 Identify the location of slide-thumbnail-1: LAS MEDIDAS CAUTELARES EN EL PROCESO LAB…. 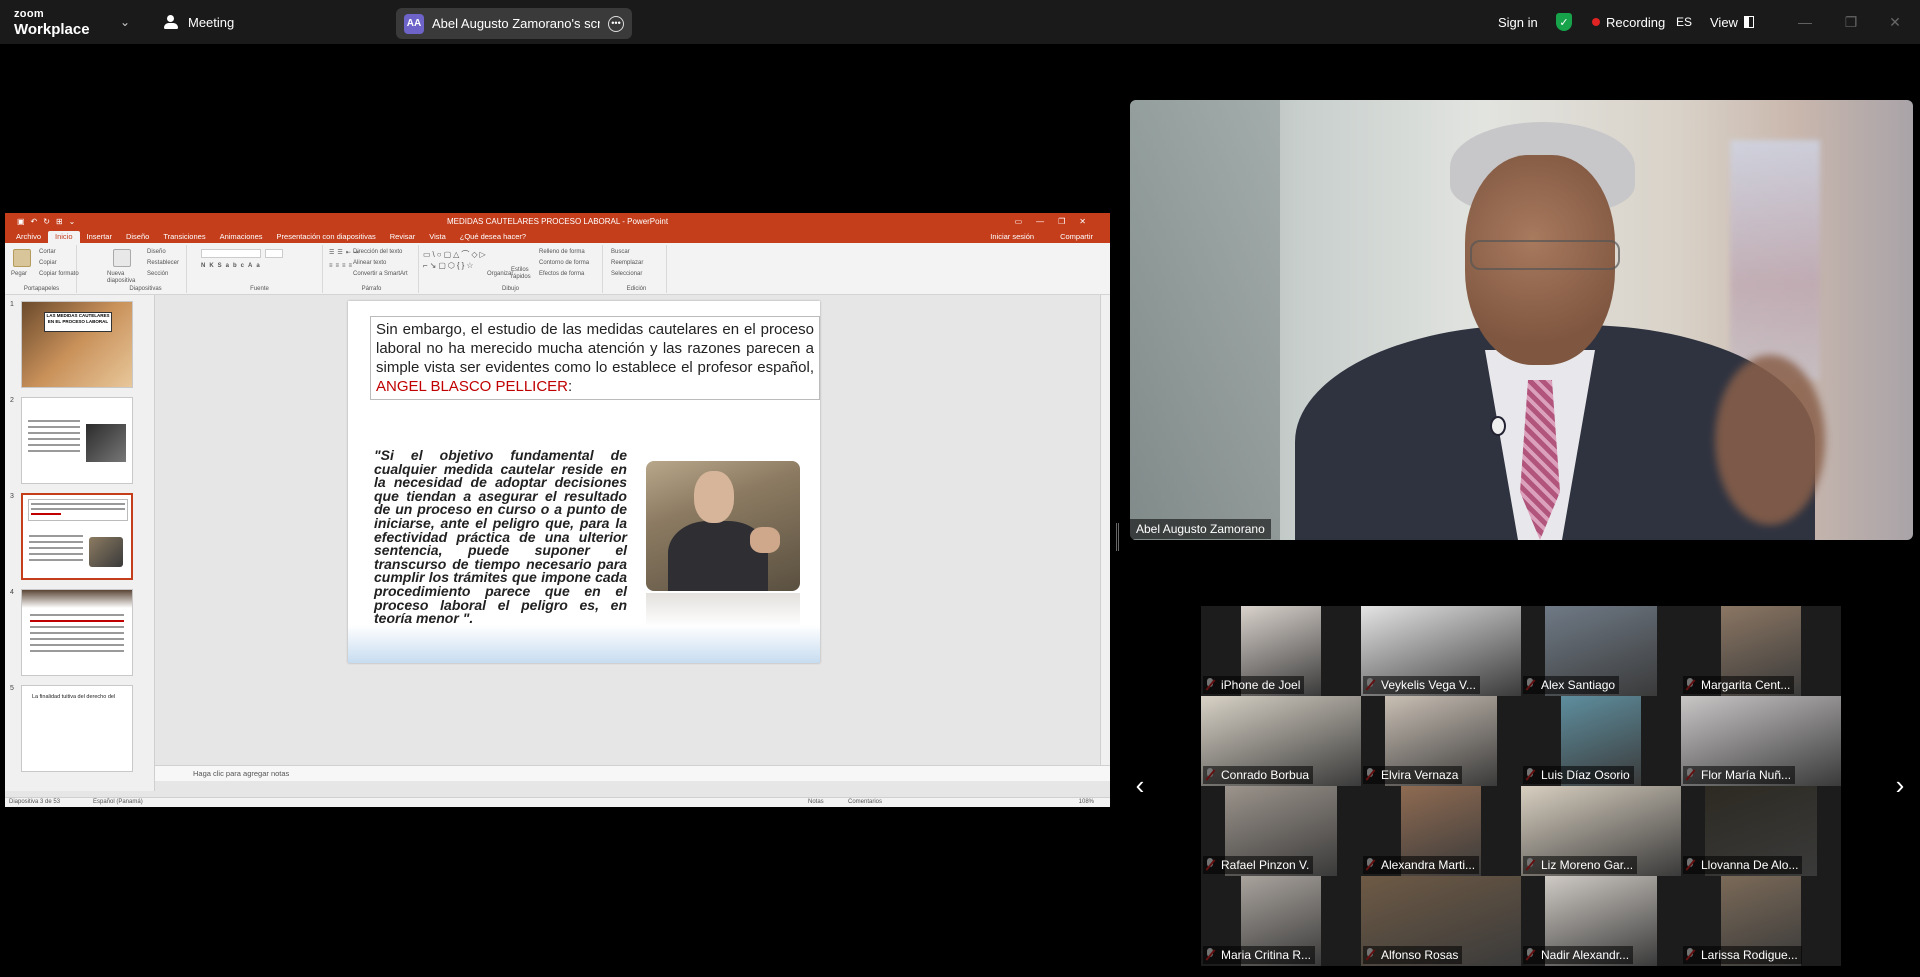
(77, 344).